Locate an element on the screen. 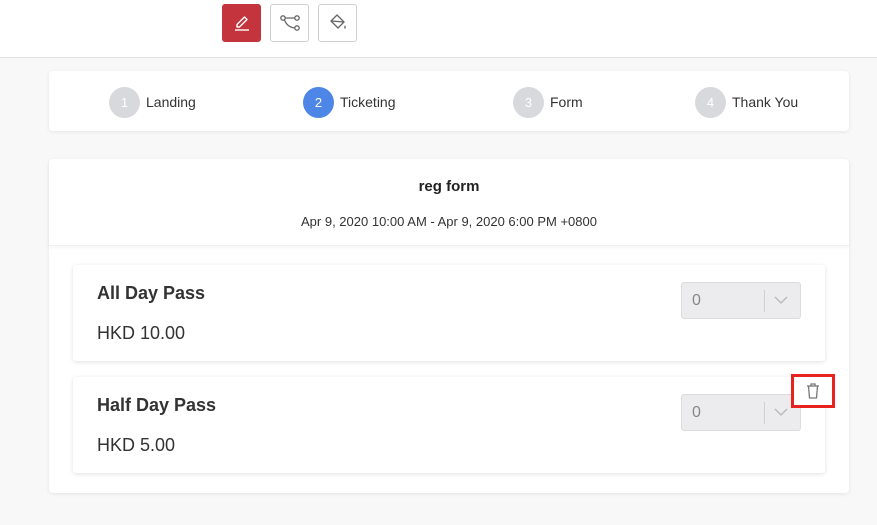 Image resolution: width=877 pixels, height=525 pixels. pencil-icon is located at coordinates (241, 23).